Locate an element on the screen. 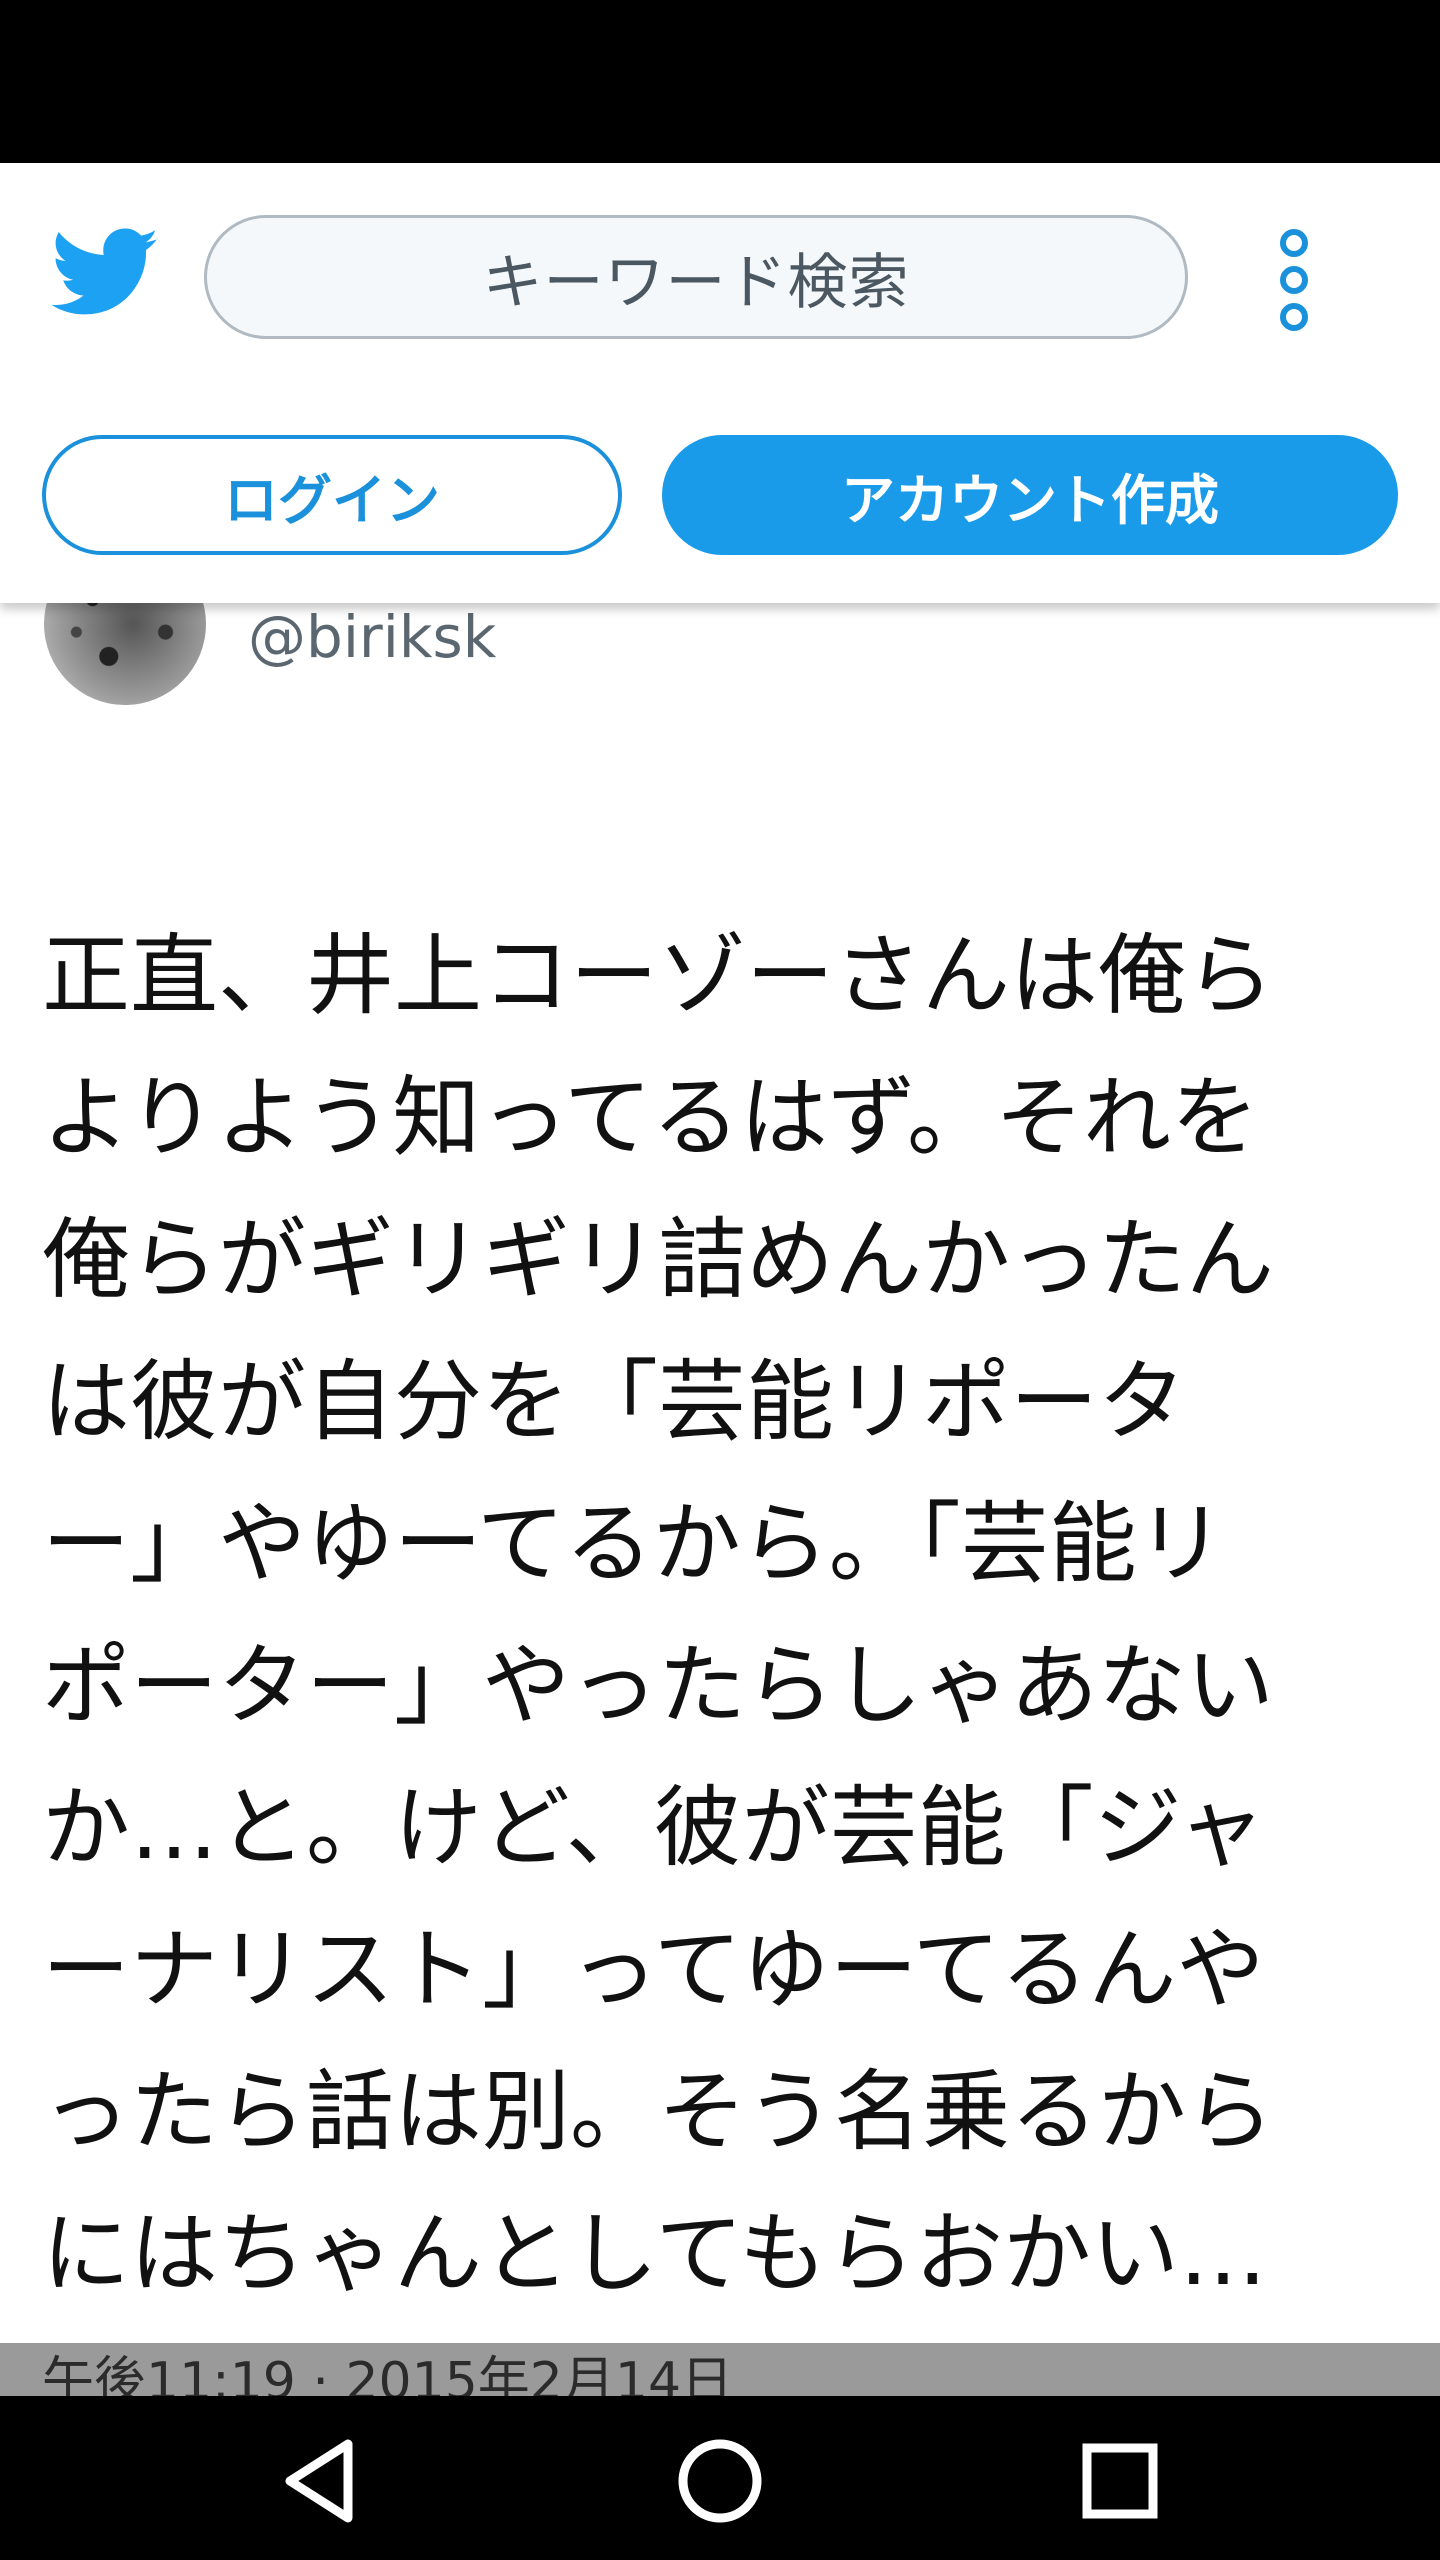  tweet-text-line: ポーター」やったらしゃあない is located at coordinates (658, 1685).